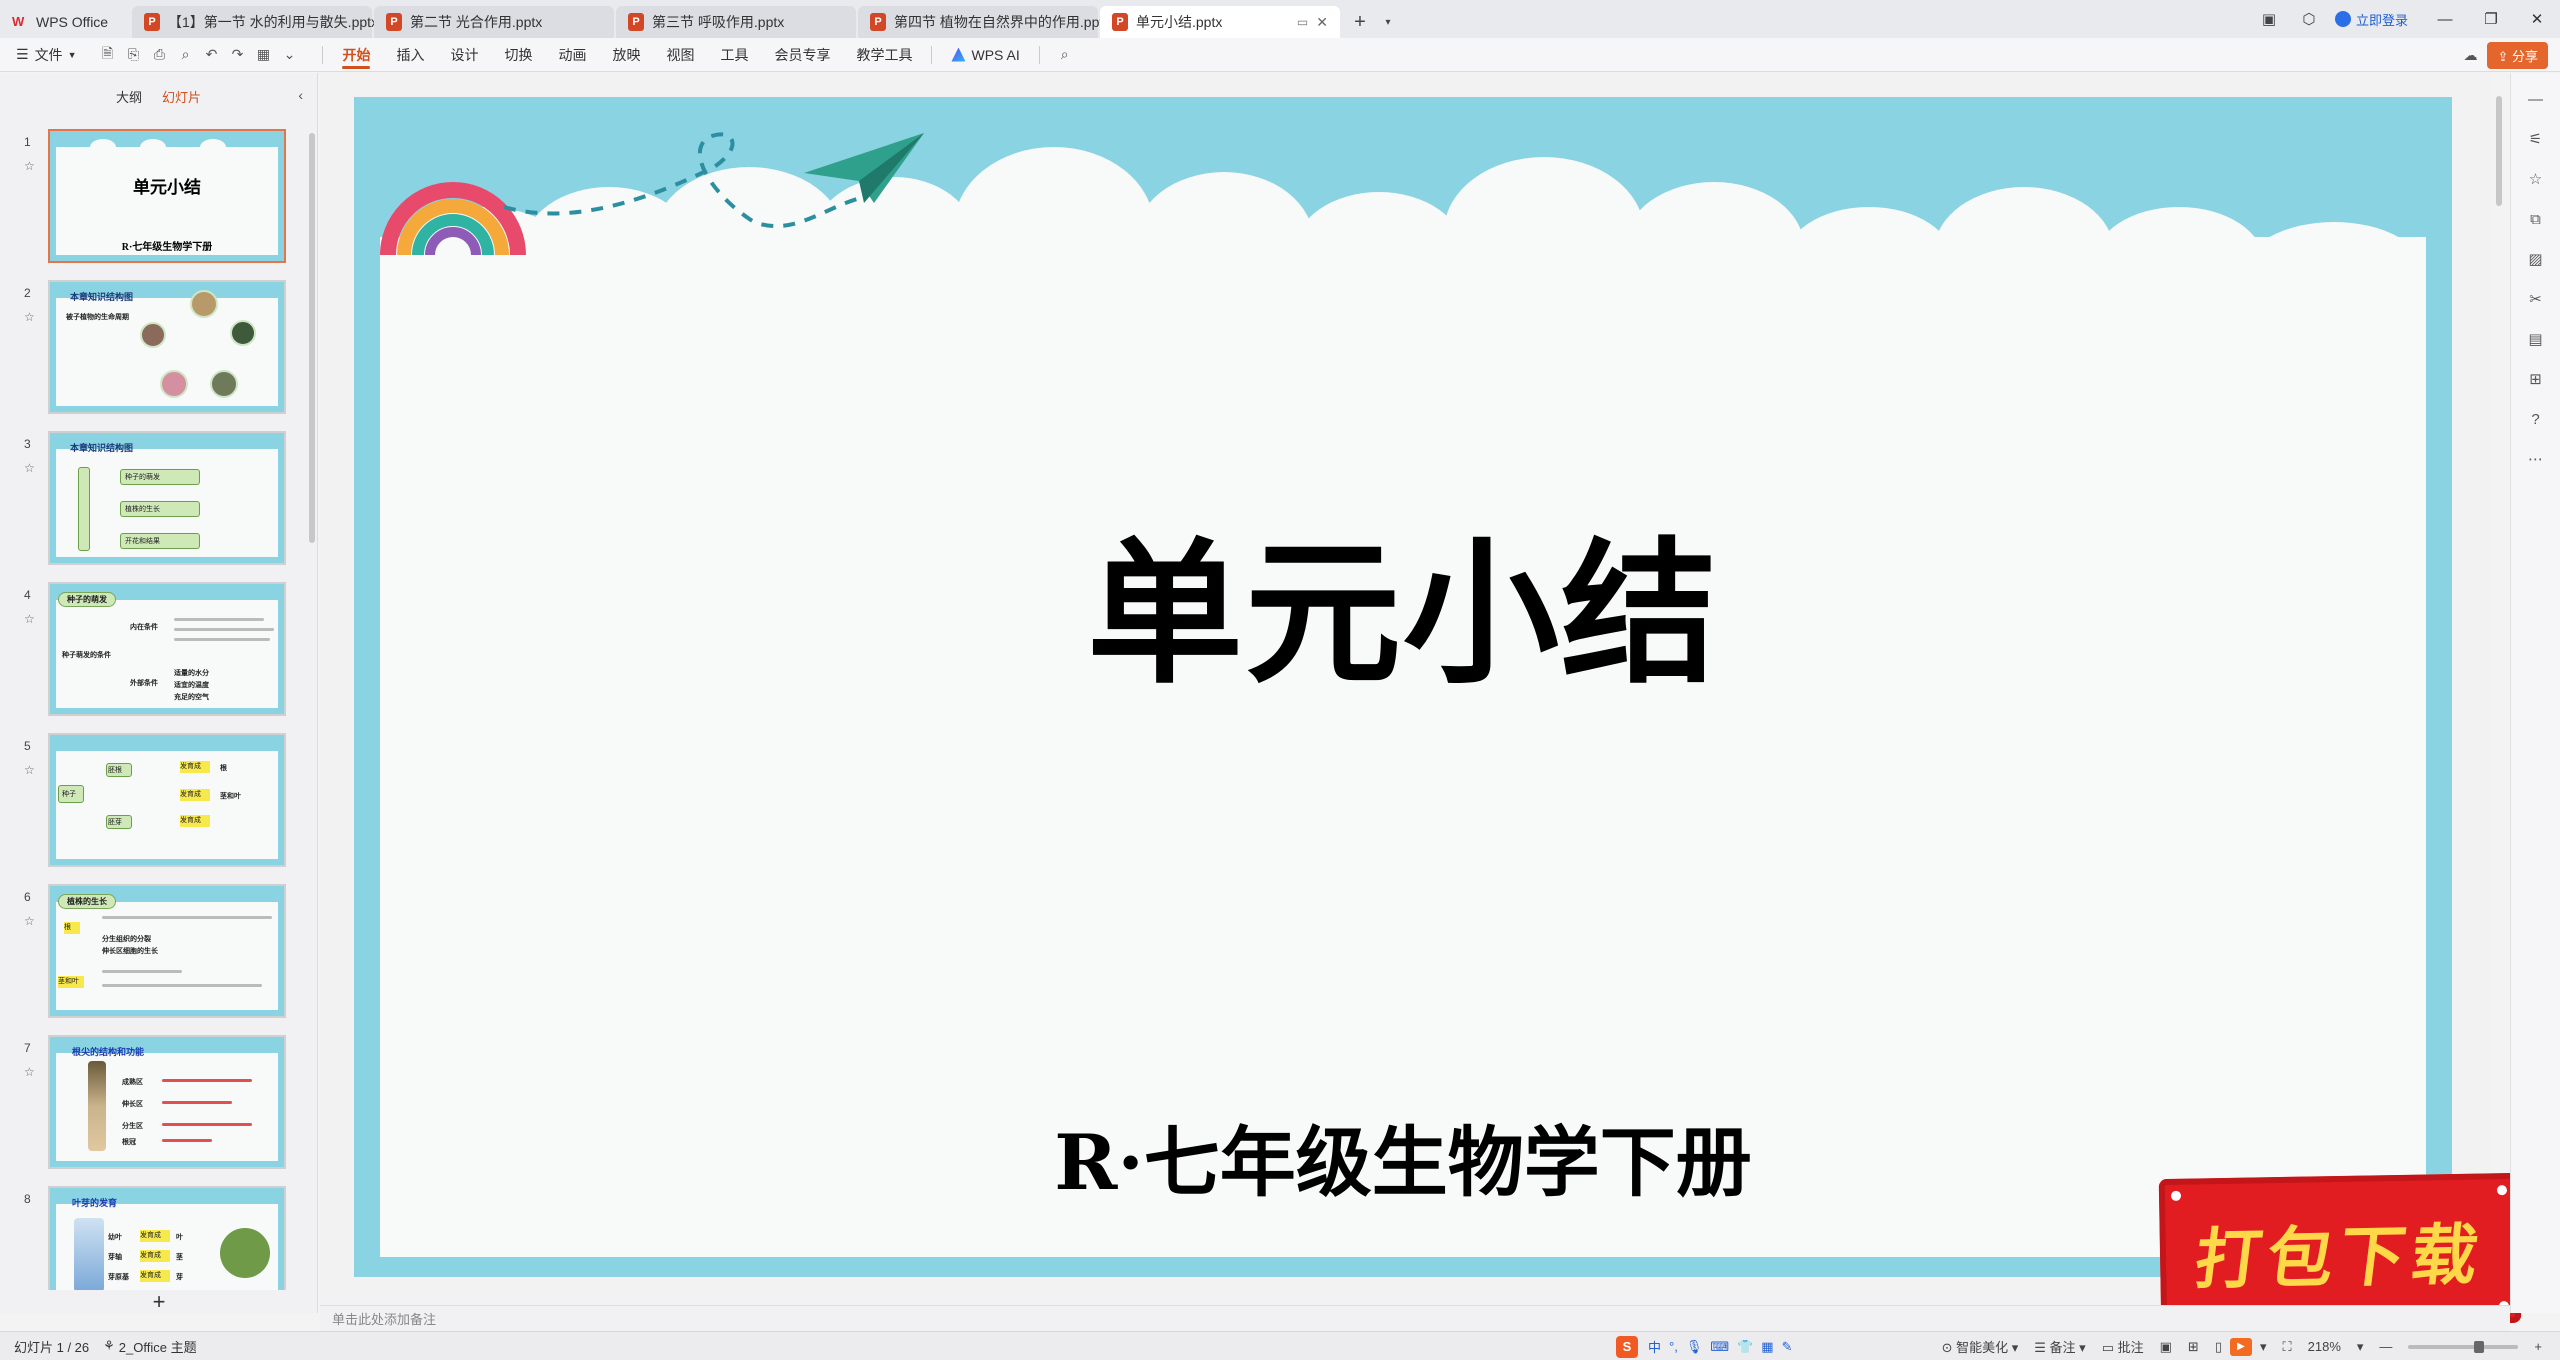  Describe the element at coordinates (2536, 459) in the screenshot. I see `more-icon: ⋯` at that location.